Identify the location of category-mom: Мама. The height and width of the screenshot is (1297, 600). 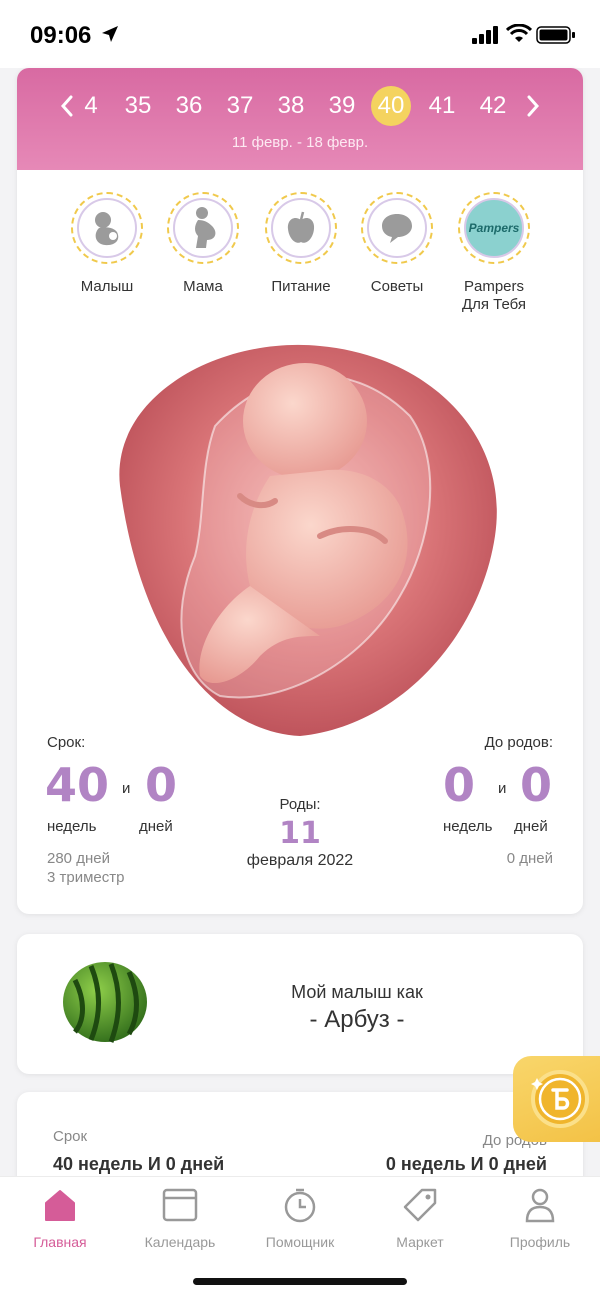
(203, 244).